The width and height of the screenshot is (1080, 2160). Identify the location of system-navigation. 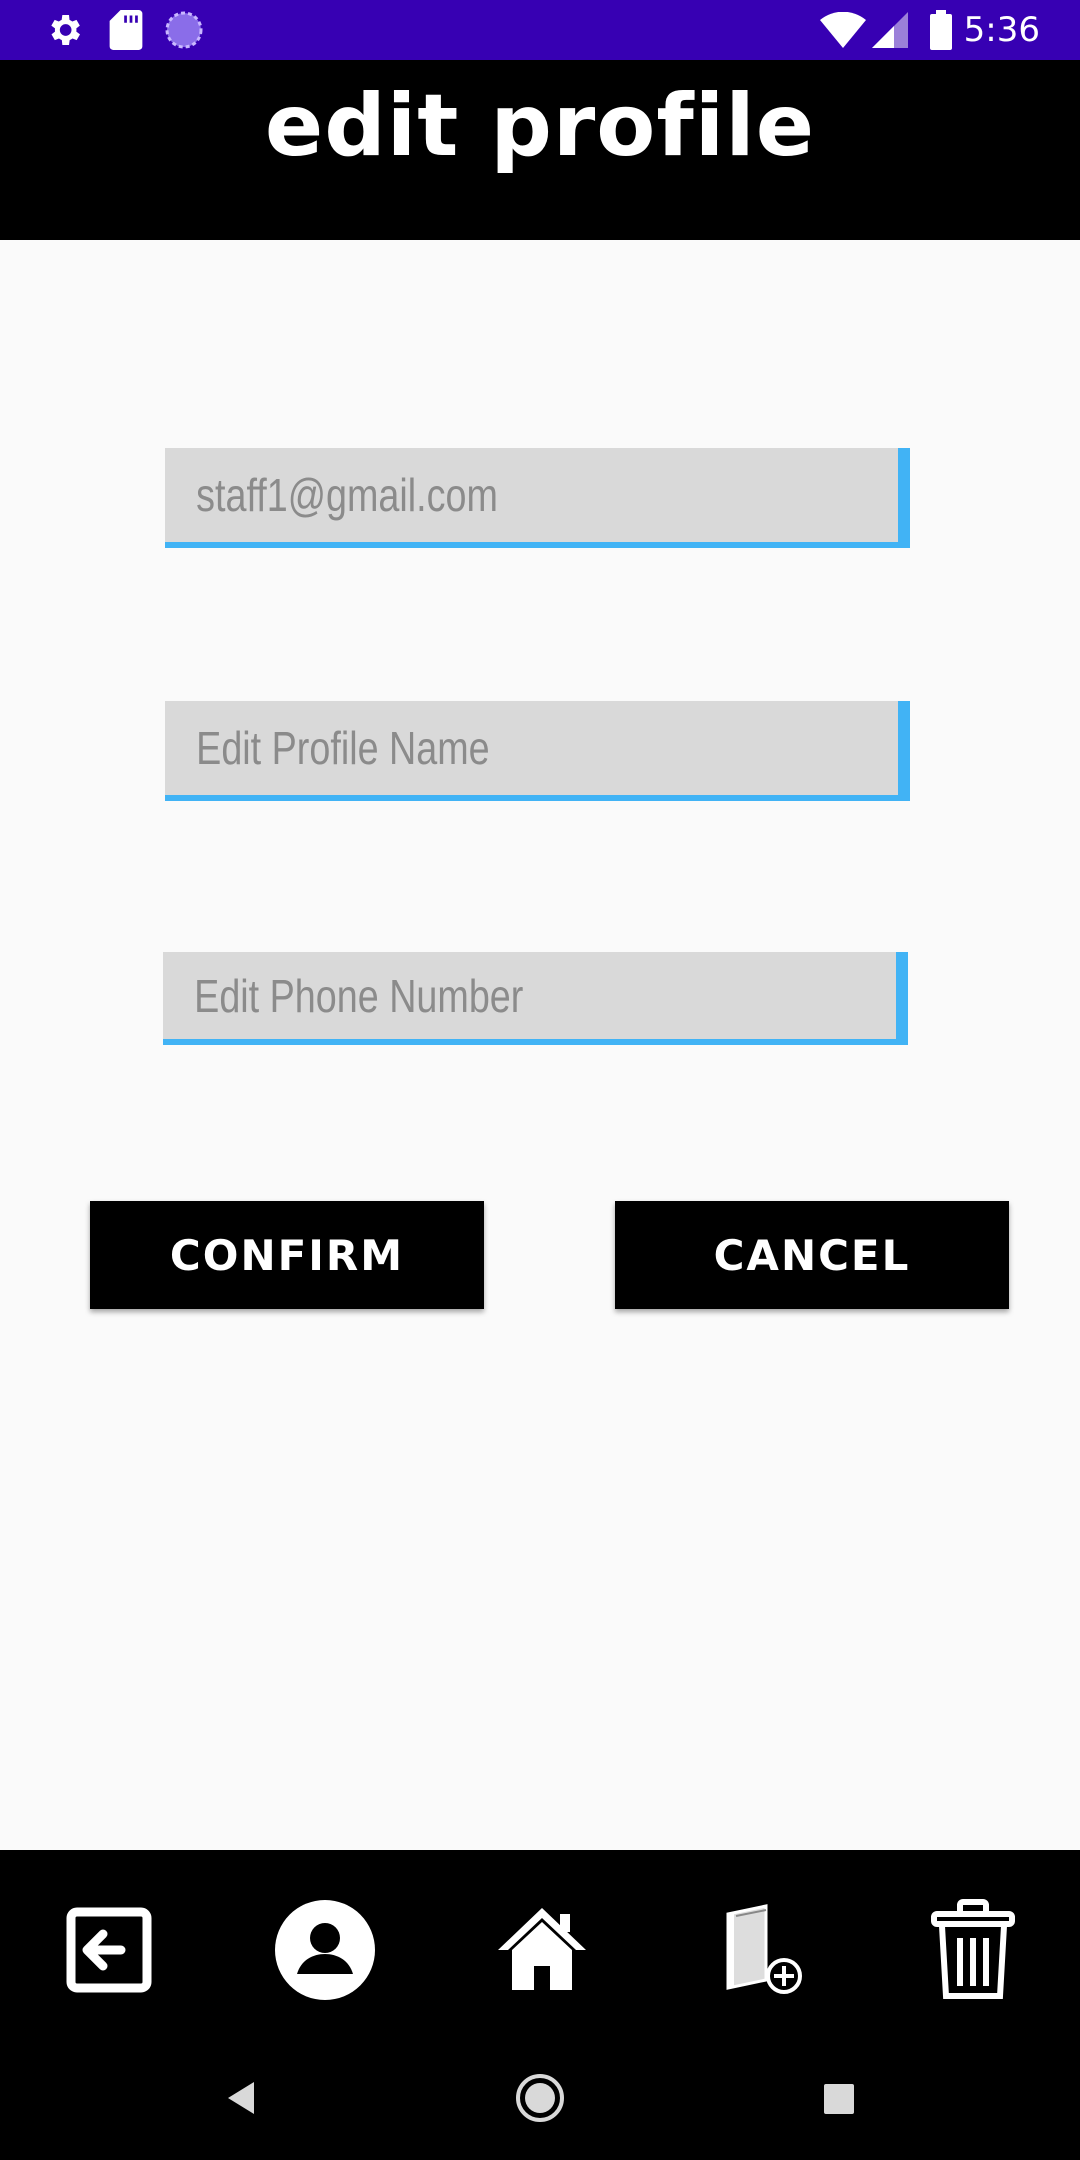
(540, 2100).